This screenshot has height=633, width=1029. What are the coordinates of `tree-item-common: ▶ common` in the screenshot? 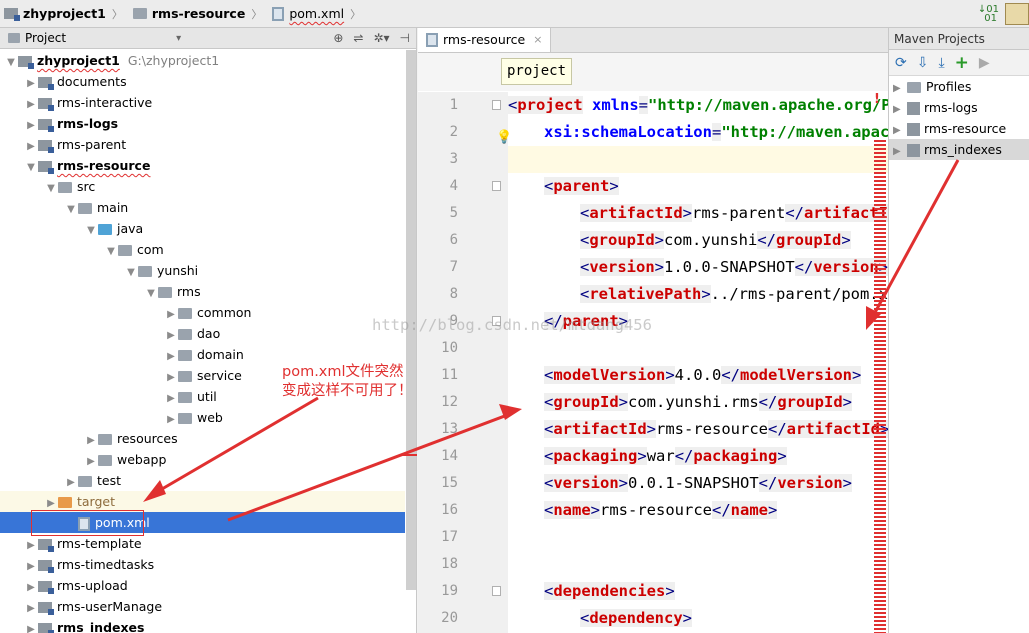 It's located at (202, 312).